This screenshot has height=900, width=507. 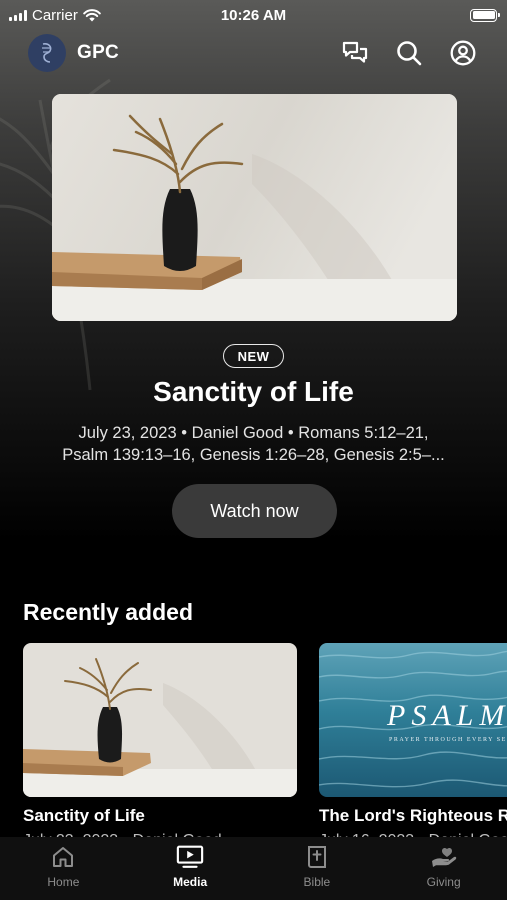 What do you see at coordinates (63, 882) in the screenshot?
I see `tab-label: Home` at bounding box center [63, 882].